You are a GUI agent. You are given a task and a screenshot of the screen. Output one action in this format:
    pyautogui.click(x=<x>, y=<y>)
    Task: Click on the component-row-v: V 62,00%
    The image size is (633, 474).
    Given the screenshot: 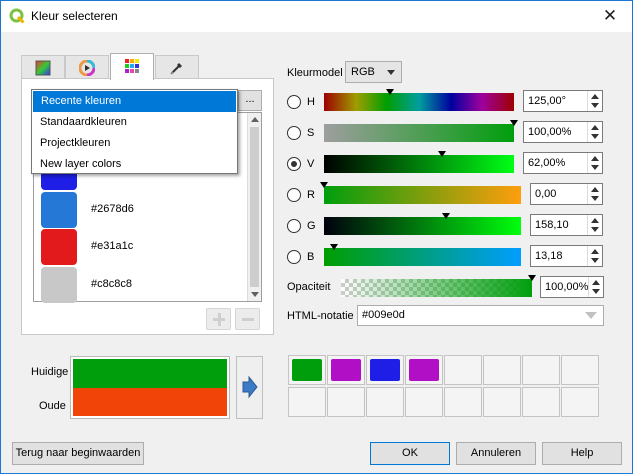 What is the action you would take?
    pyautogui.click(x=447, y=164)
    